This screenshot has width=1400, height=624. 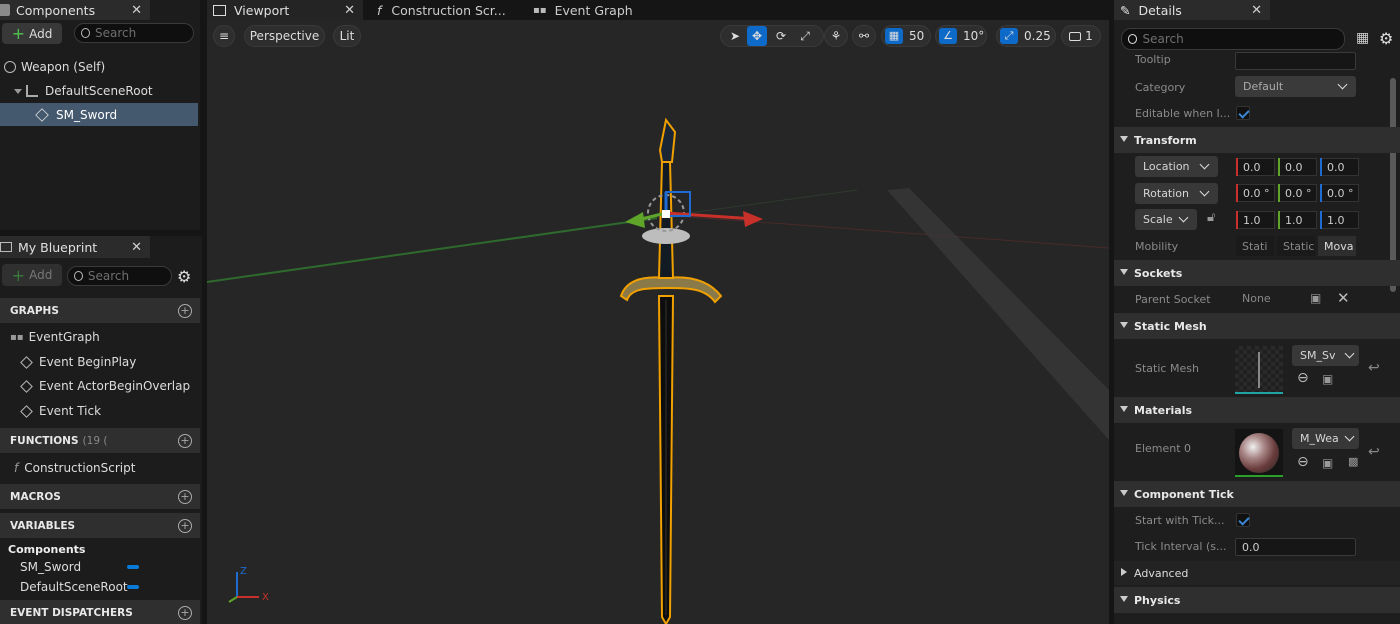 I want to click on tick-interval-value: 0.0, so click(x=1251, y=547).